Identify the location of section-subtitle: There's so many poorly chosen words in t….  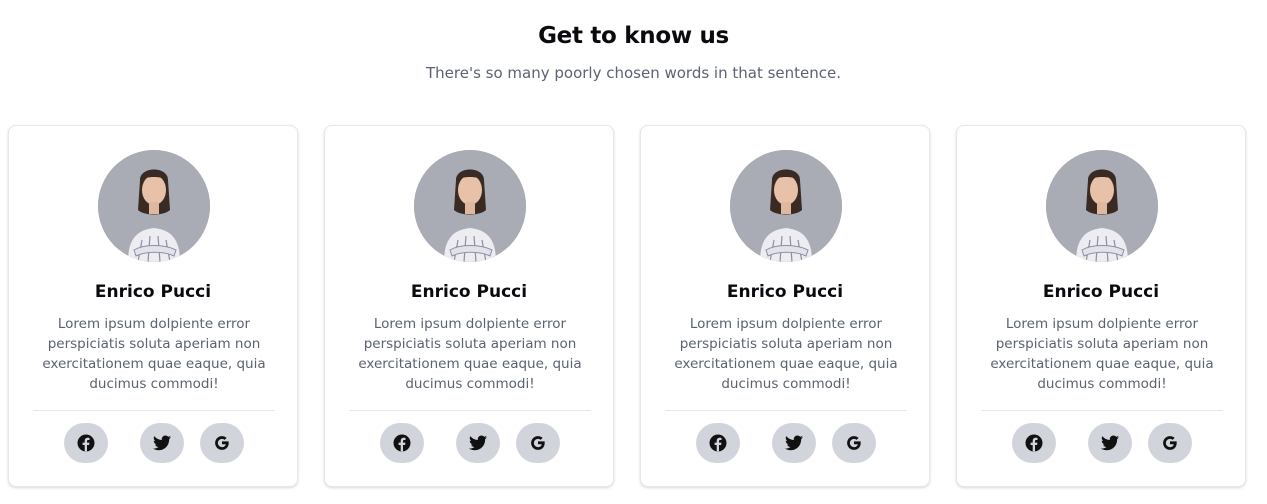
(633, 73).